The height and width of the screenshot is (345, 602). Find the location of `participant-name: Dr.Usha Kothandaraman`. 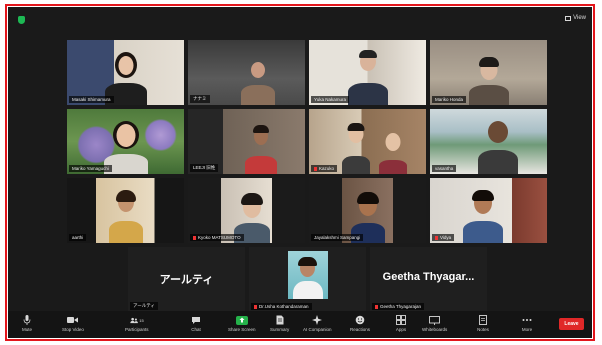

participant-name: Dr.Usha Kothandaraman is located at coordinates (281, 306).